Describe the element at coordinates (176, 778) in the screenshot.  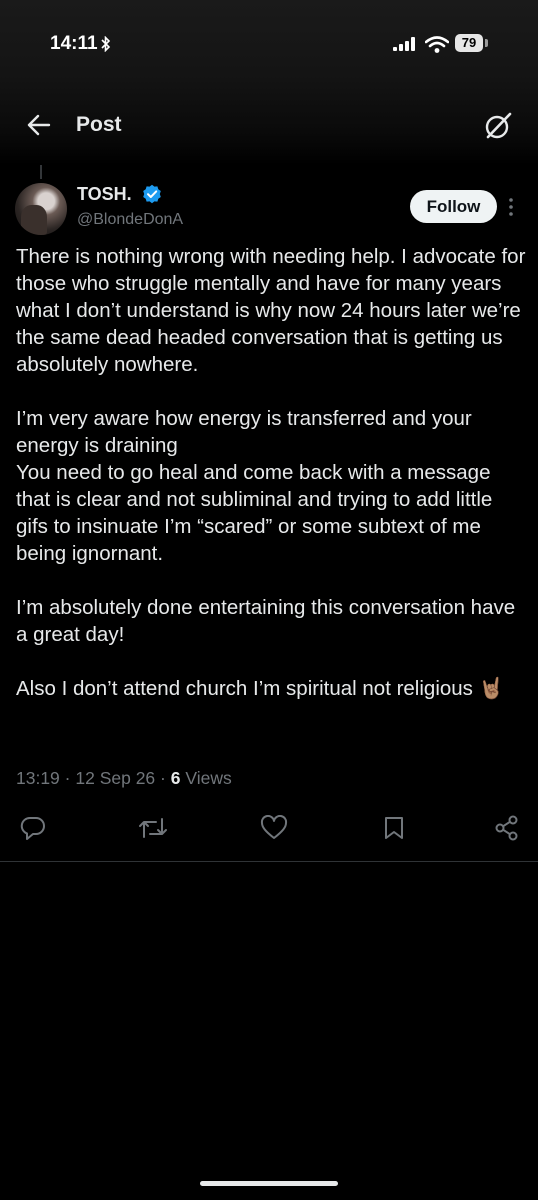
I see `views-count: 6` at that location.